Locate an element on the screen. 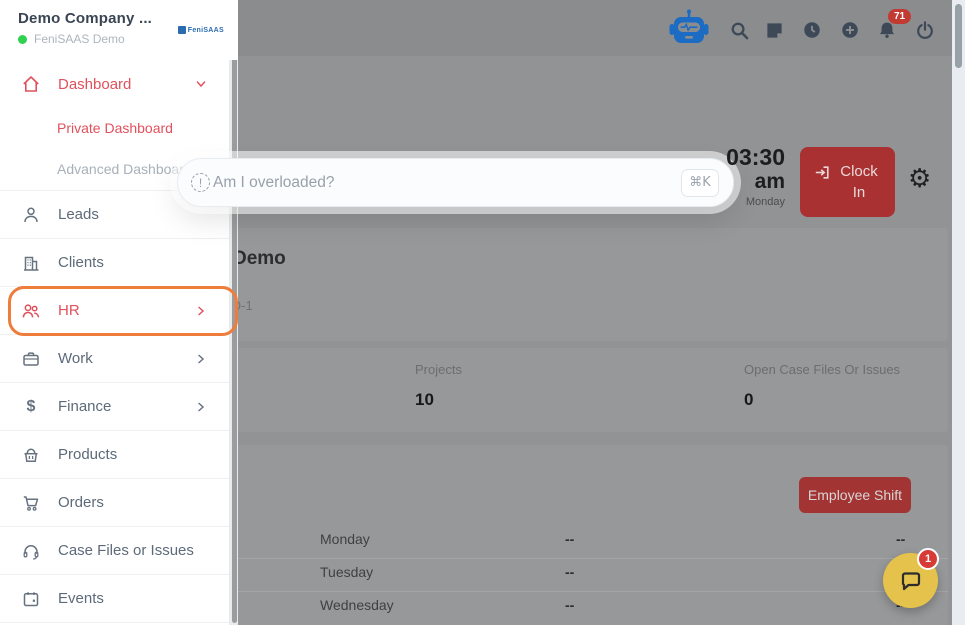  home-icon is located at coordinates (31, 84).